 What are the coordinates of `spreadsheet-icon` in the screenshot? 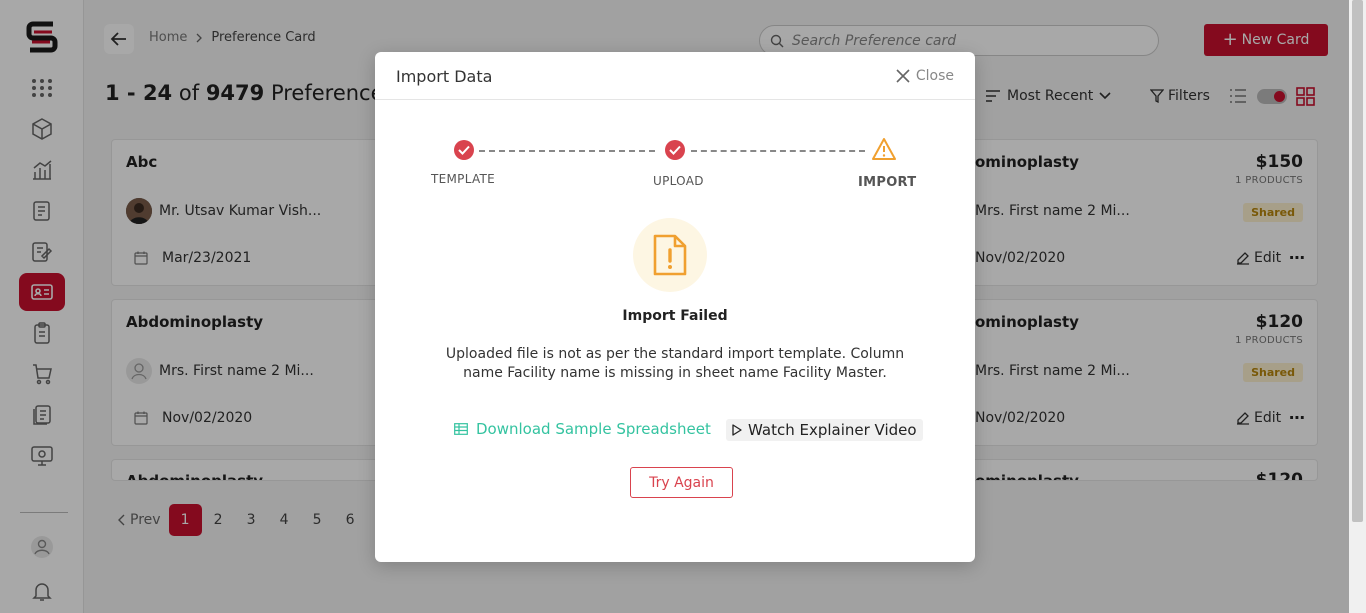 It's located at (461, 429).